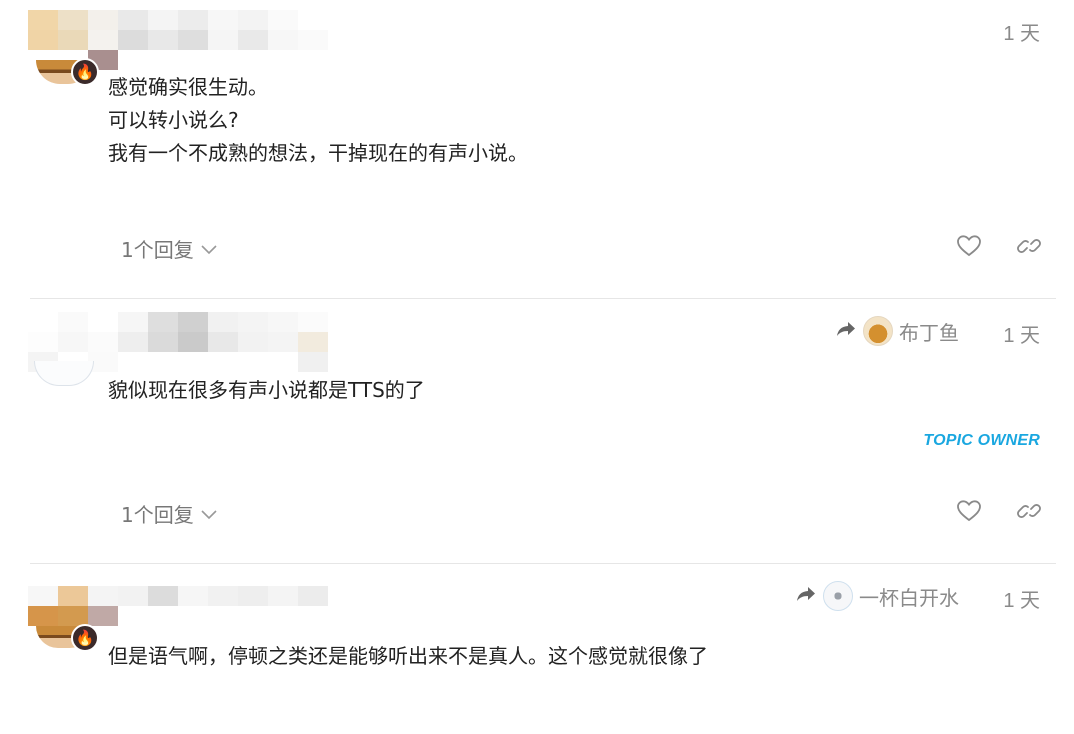 This screenshot has height=734, width=1074. I want to click on post-line: 感觉确实很生动。, so click(188, 87).